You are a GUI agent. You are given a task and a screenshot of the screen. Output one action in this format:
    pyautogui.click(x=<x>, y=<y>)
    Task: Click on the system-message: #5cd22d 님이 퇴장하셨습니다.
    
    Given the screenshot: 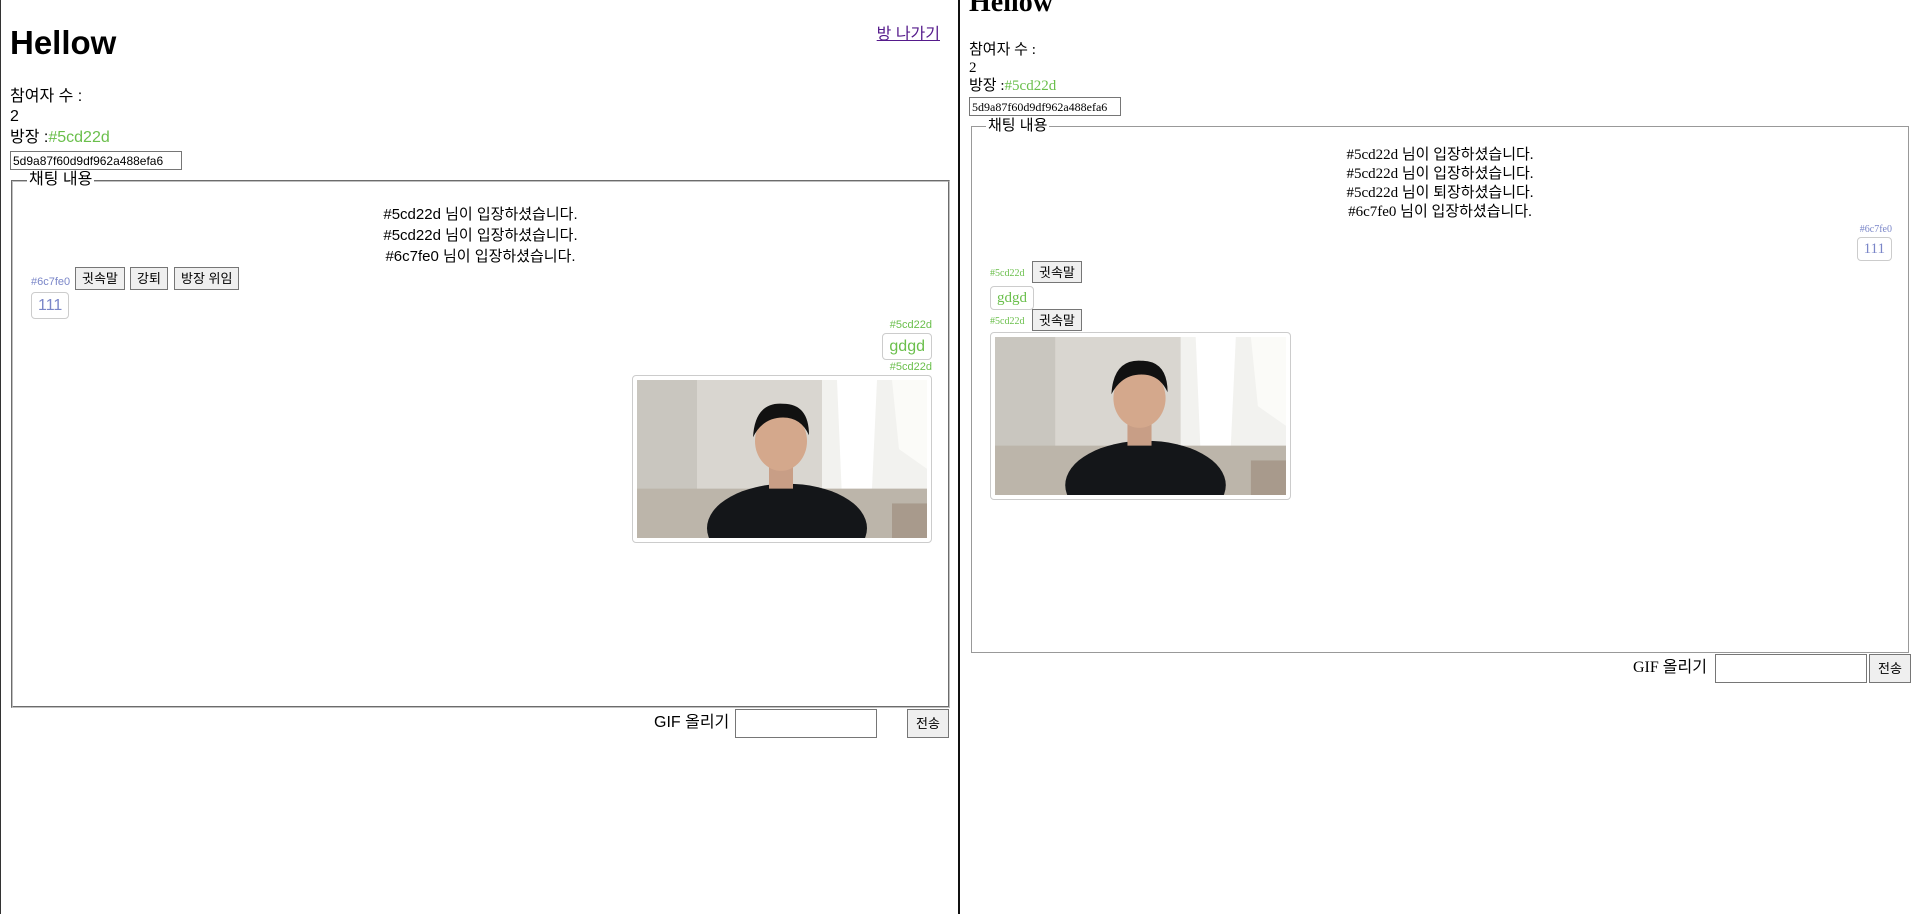 What is the action you would take?
    pyautogui.click(x=1440, y=193)
    